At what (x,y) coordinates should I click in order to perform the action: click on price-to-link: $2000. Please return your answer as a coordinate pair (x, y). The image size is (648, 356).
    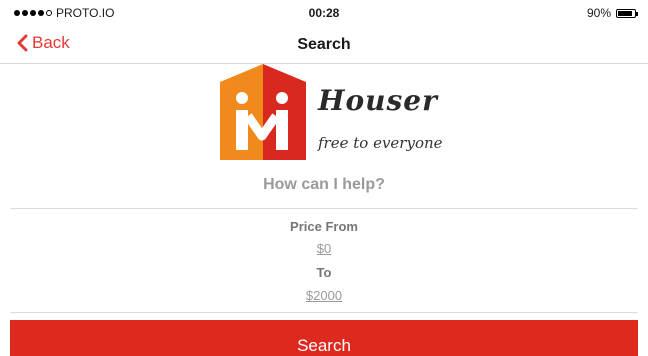
    Looking at the image, I should click on (324, 295).